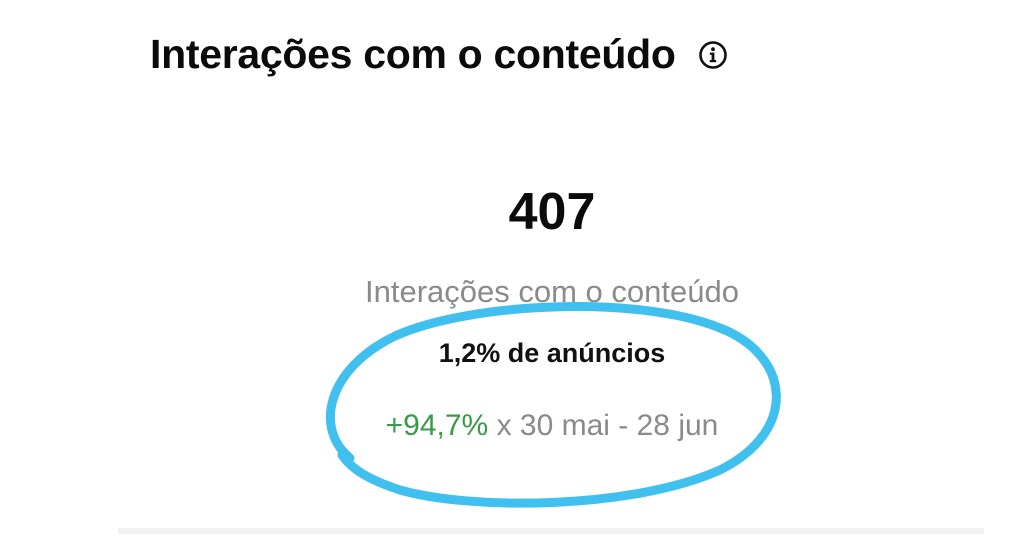  Describe the element at coordinates (437, 425) in the screenshot. I see `change-percent: +94,7%` at that location.